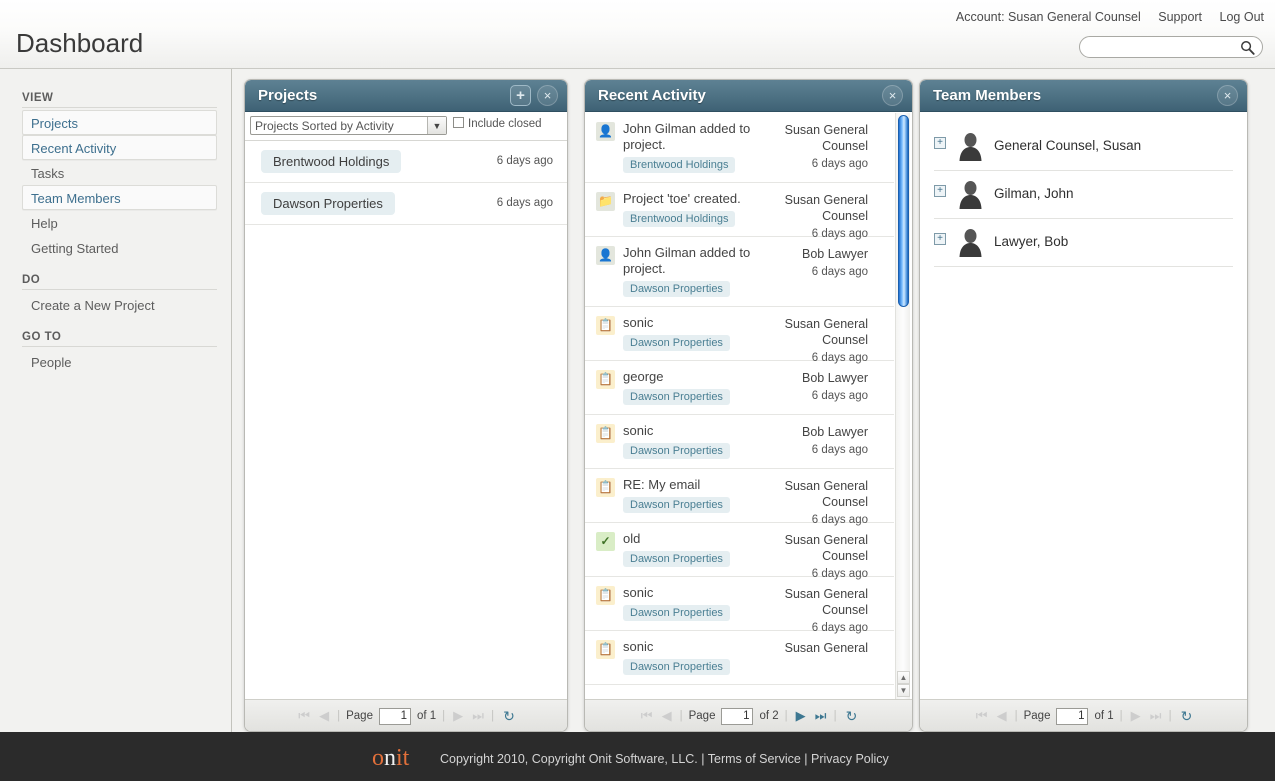 The height and width of the screenshot is (781, 1275). I want to click on close-projects-panel-button: ×, so click(547, 95).